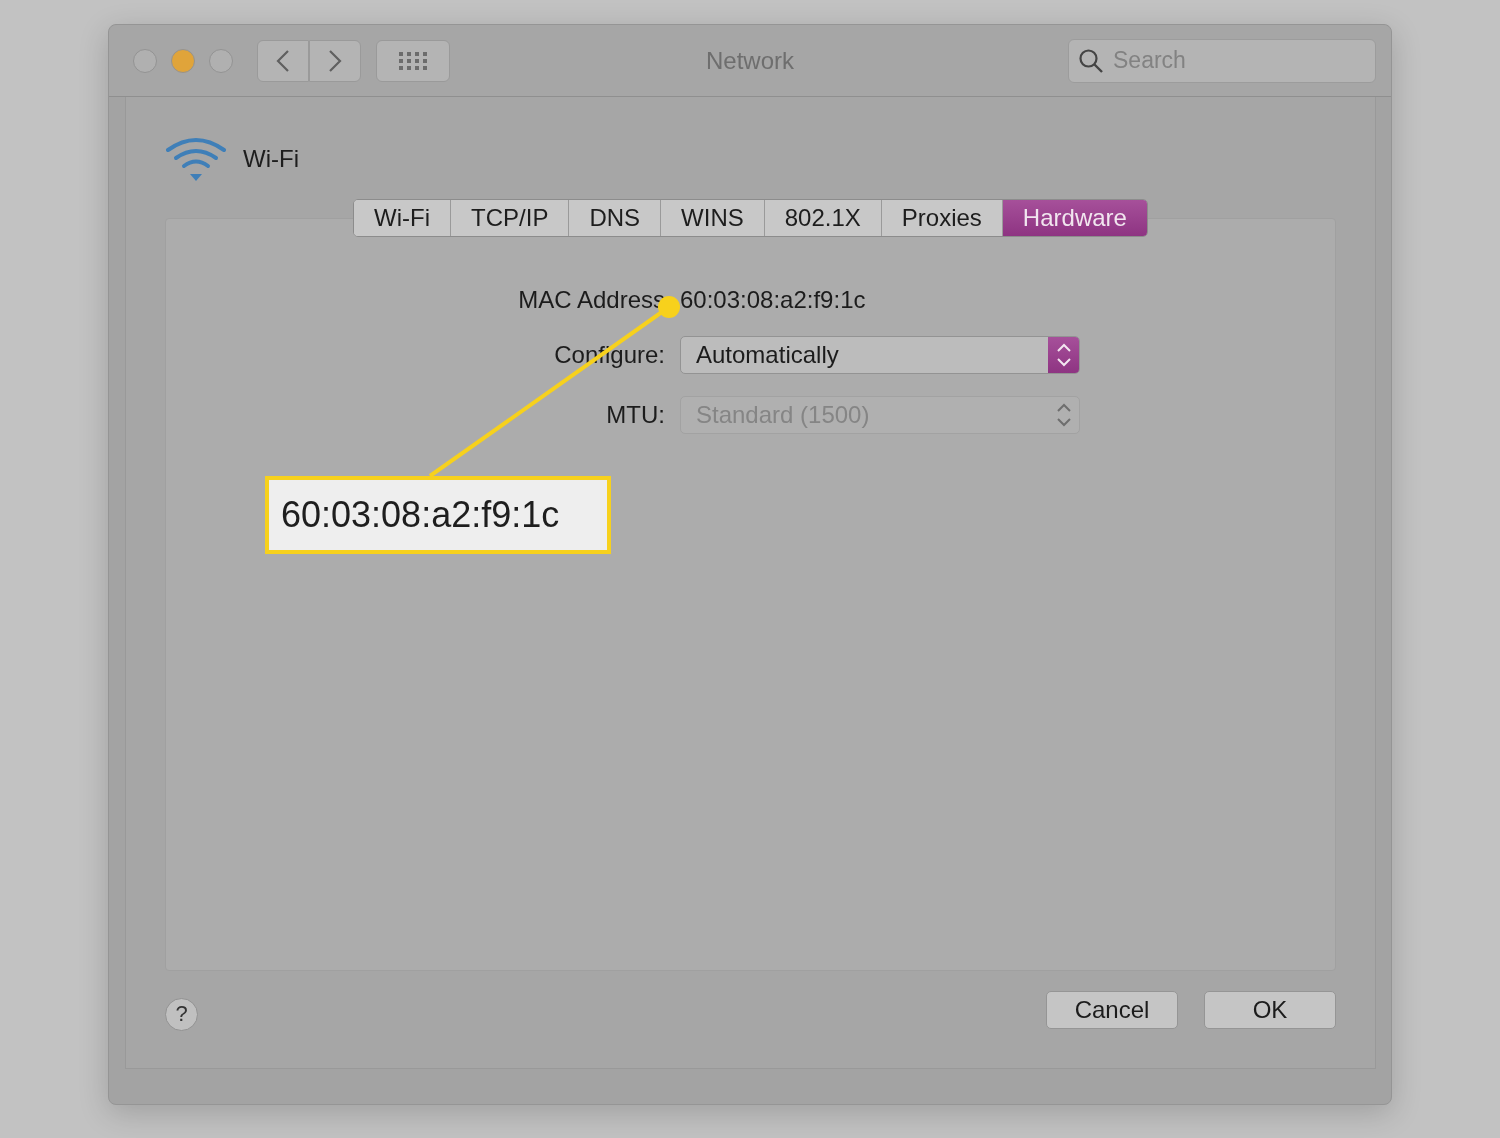 The height and width of the screenshot is (1138, 1500). Describe the element at coordinates (1270, 1010) in the screenshot. I see `dialog-button: OK` at that location.